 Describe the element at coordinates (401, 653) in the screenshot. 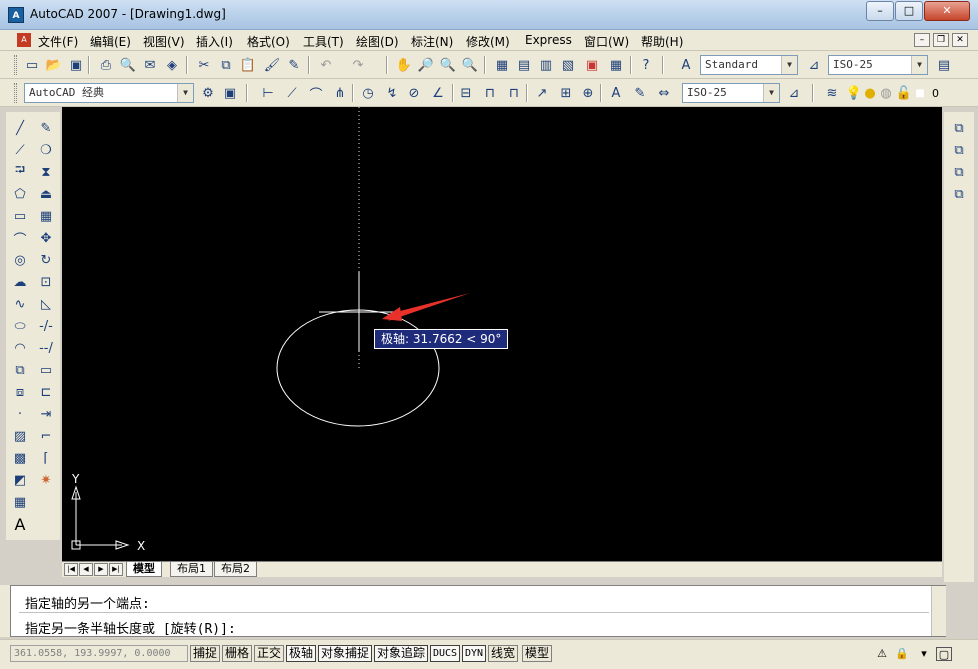

I see `otrack-toggle: 对象追踪` at that location.